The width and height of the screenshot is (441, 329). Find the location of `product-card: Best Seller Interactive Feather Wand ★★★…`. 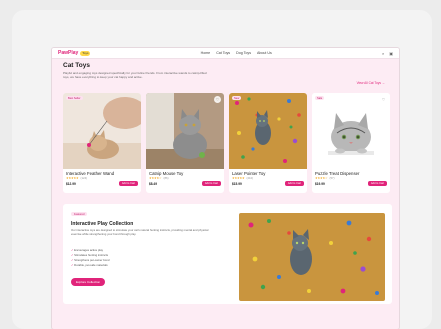

product-card: Best Seller Interactive Feather Wand ★★★… is located at coordinates (102, 143).